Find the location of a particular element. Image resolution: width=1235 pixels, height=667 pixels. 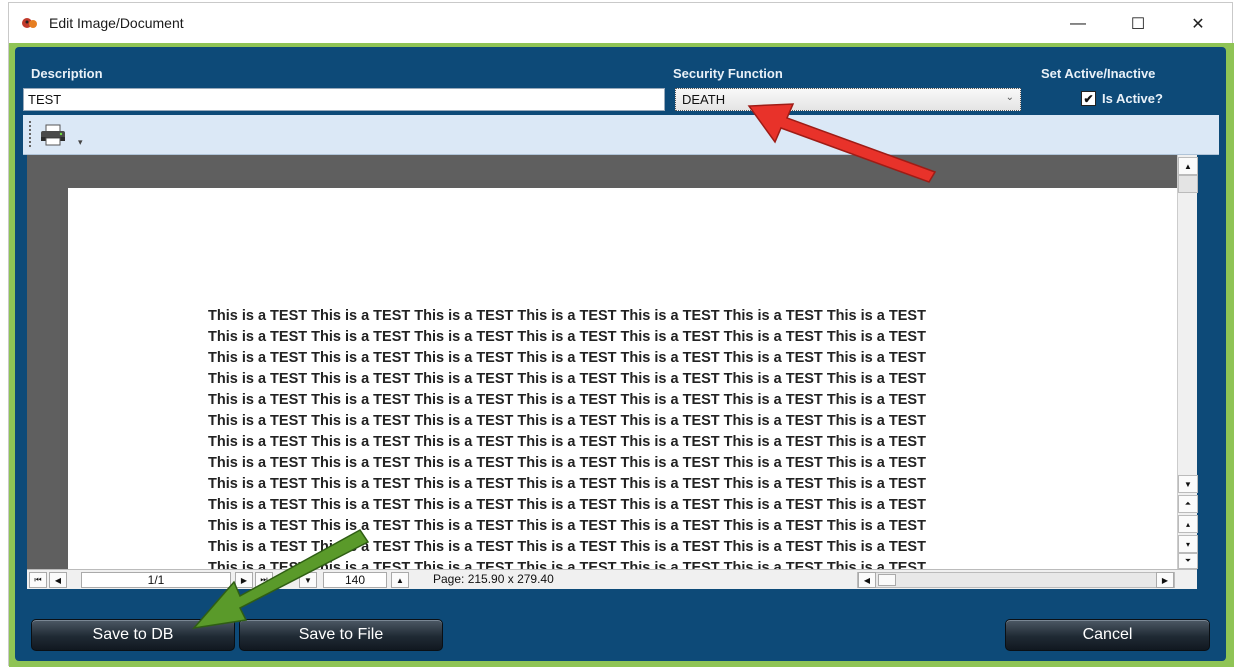

window-title: Edit Image/Document is located at coordinates (116, 23).